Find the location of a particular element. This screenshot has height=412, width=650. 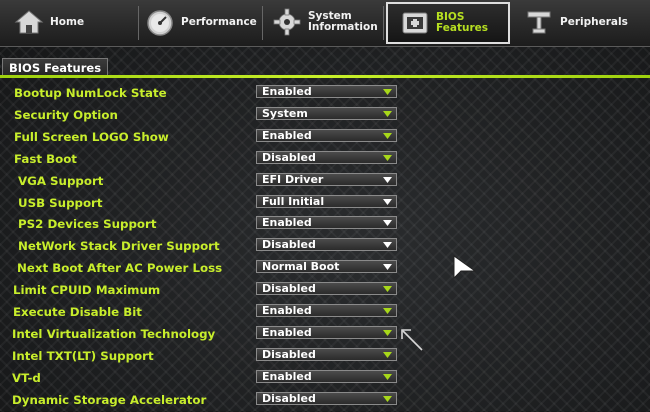

tab-peripherals: Peripherals is located at coordinates (582, 22).